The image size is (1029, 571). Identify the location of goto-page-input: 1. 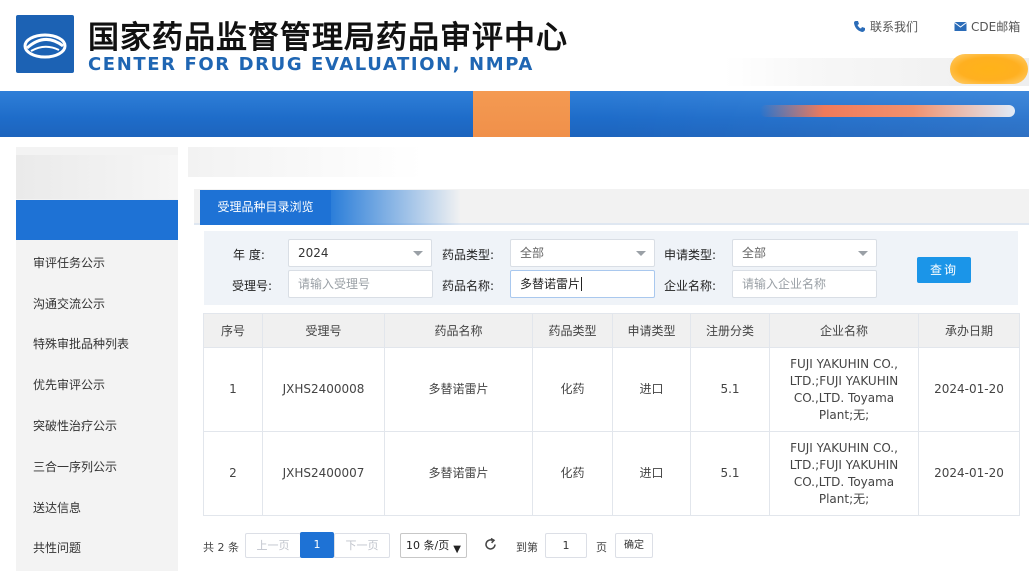
(566, 545).